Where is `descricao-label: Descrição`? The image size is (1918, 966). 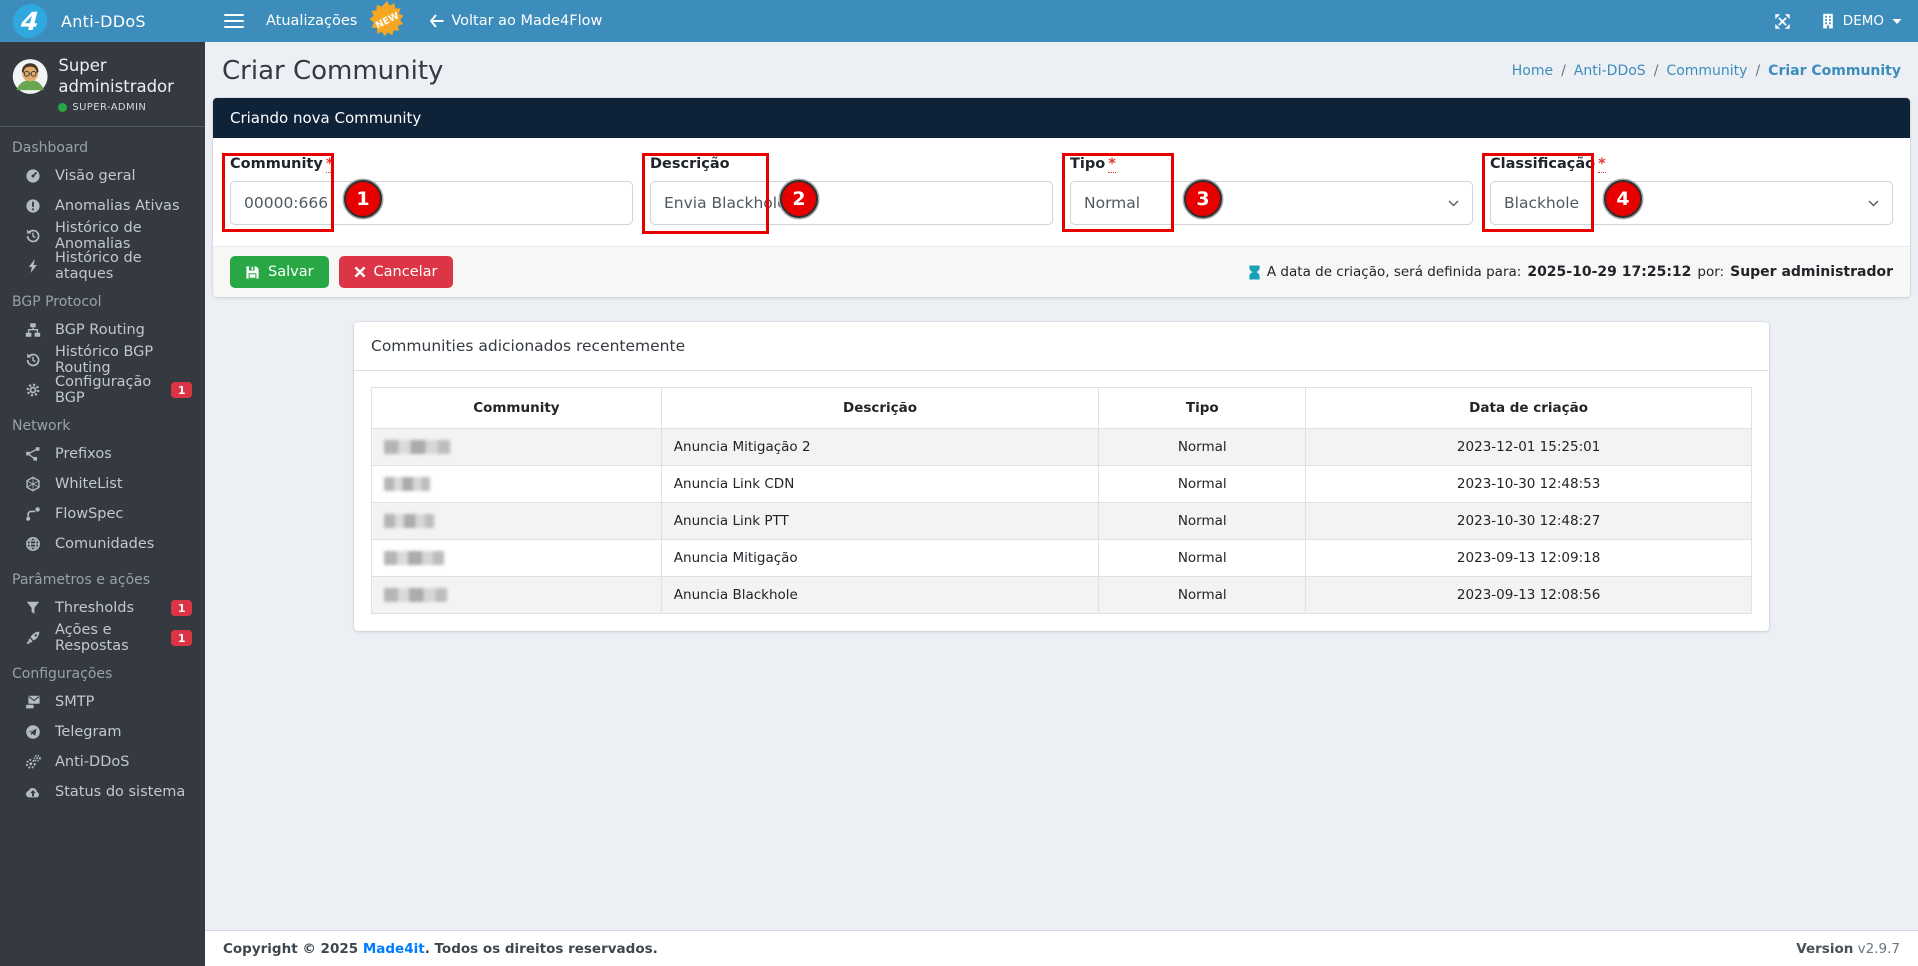
descricao-label: Descrição is located at coordinates (690, 164).